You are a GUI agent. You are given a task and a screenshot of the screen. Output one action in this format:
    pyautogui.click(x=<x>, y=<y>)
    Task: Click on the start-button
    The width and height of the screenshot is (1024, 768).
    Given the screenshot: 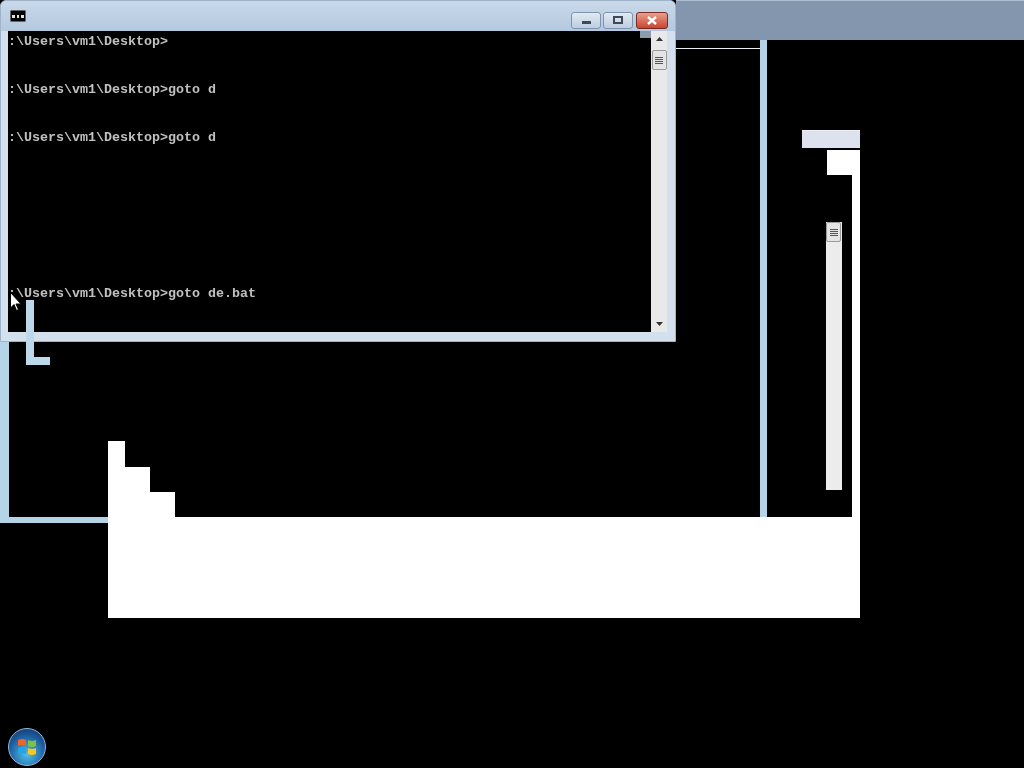 What is the action you would take?
    pyautogui.click(x=27, y=747)
    